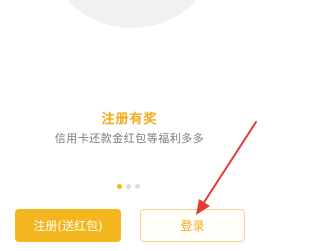  Describe the element at coordinates (129, 119) in the screenshot. I see `slide-title: 注册有奖` at that location.